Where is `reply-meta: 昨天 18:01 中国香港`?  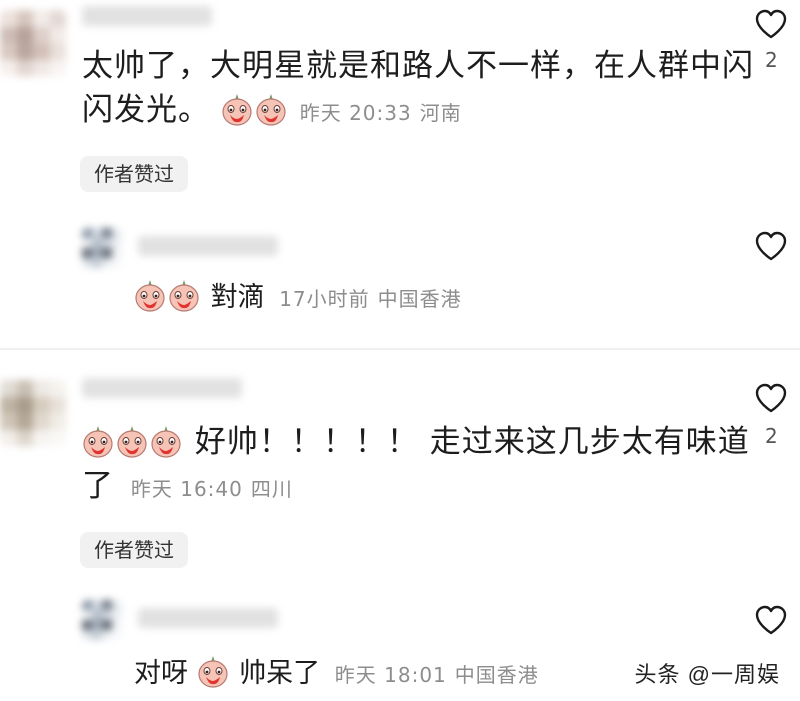 reply-meta: 昨天 18:01 中国香港 is located at coordinates (441, 675).